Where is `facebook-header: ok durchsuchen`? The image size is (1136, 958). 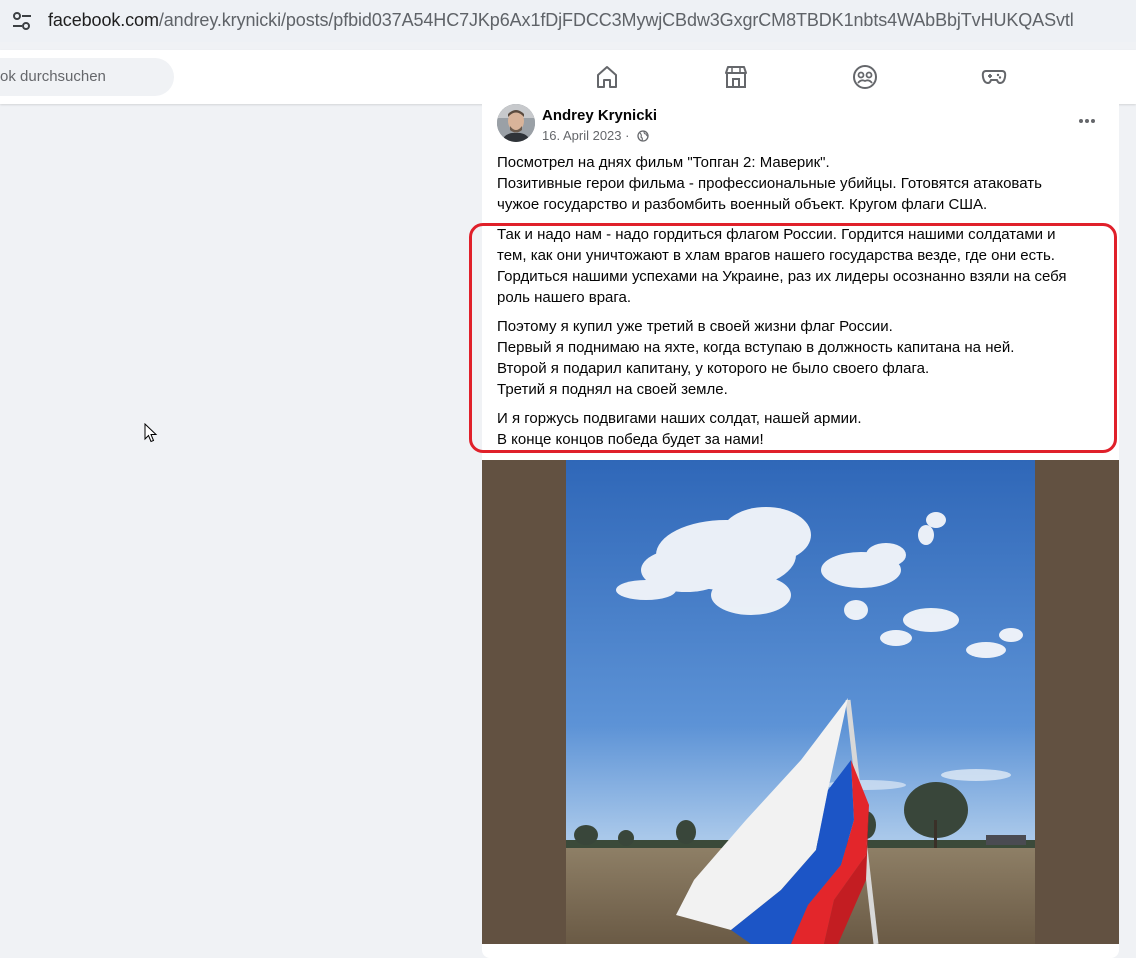 facebook-header: ok durchsuchen is located at coordinates (568, 77).